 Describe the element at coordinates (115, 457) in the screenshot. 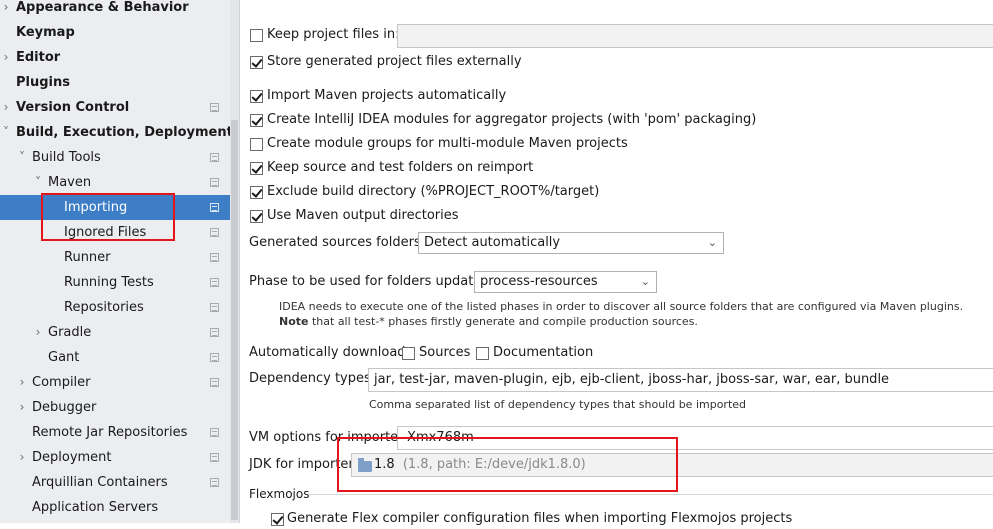

I see `sidebar-item-deployment: › Deployment` at that location.